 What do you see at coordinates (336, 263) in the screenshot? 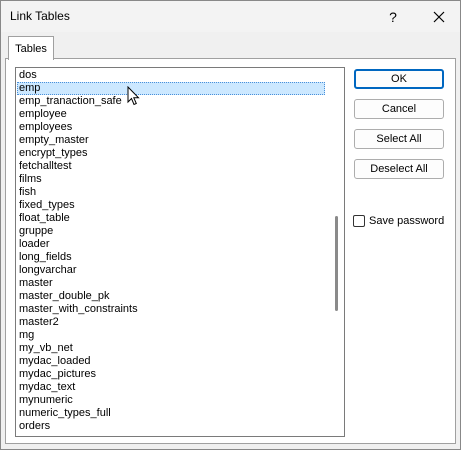
I see `scrollbar-thumb` at bounding box center [336, 263].